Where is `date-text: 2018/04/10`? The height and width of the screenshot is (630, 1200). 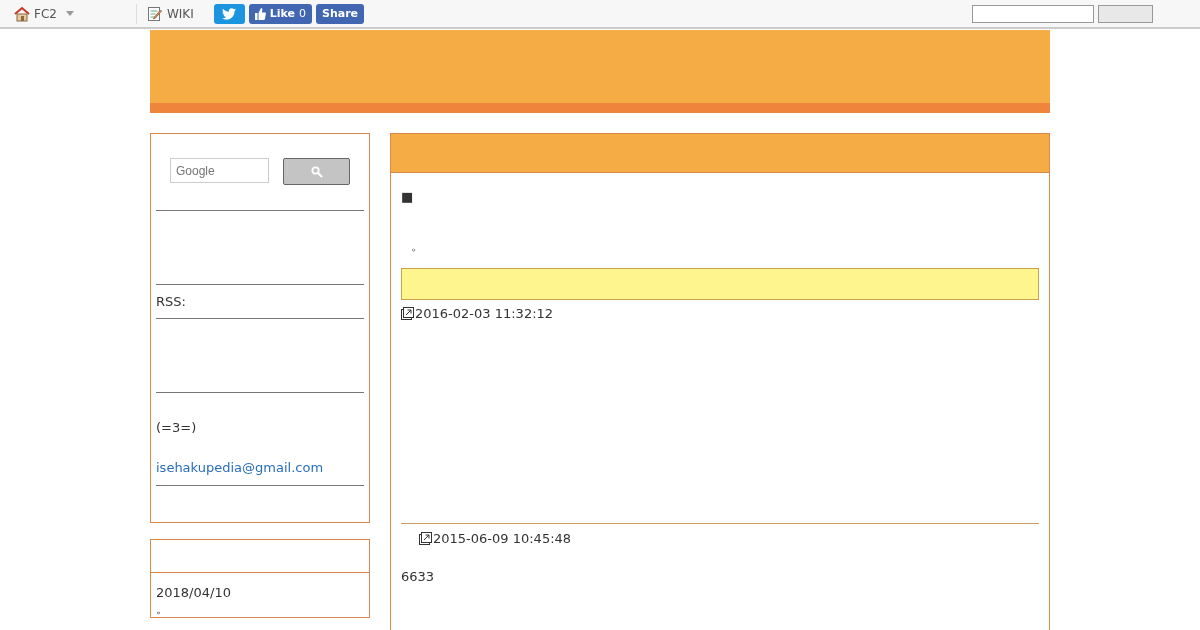 date-text: 2018/04/10 is located at coordinates (194, 593).